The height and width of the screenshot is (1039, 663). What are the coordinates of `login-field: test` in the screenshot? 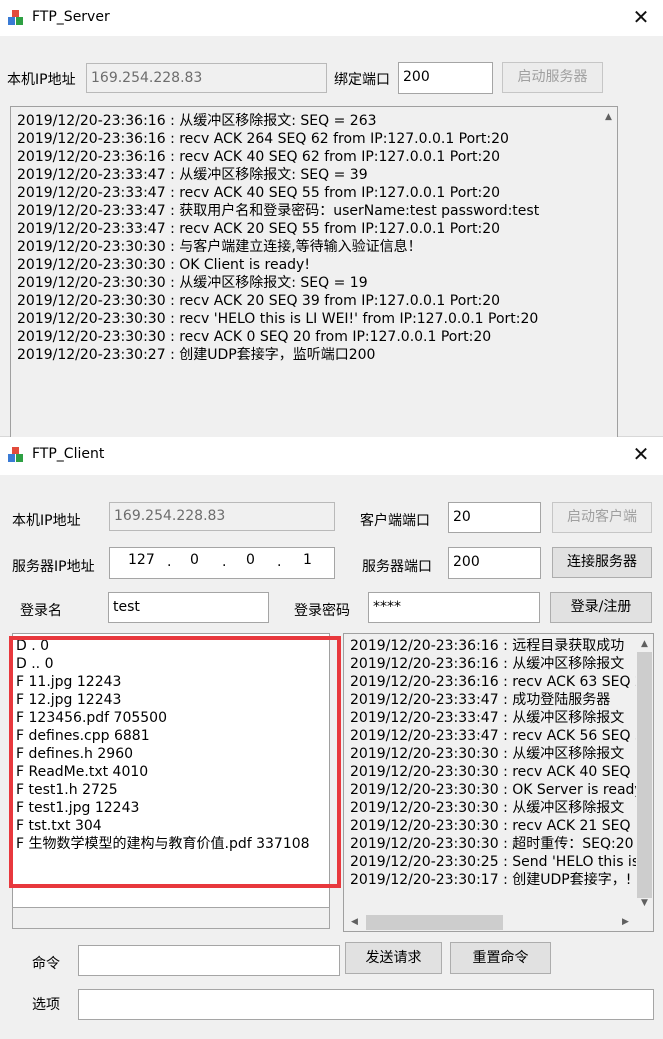 It's located at (188, 607).